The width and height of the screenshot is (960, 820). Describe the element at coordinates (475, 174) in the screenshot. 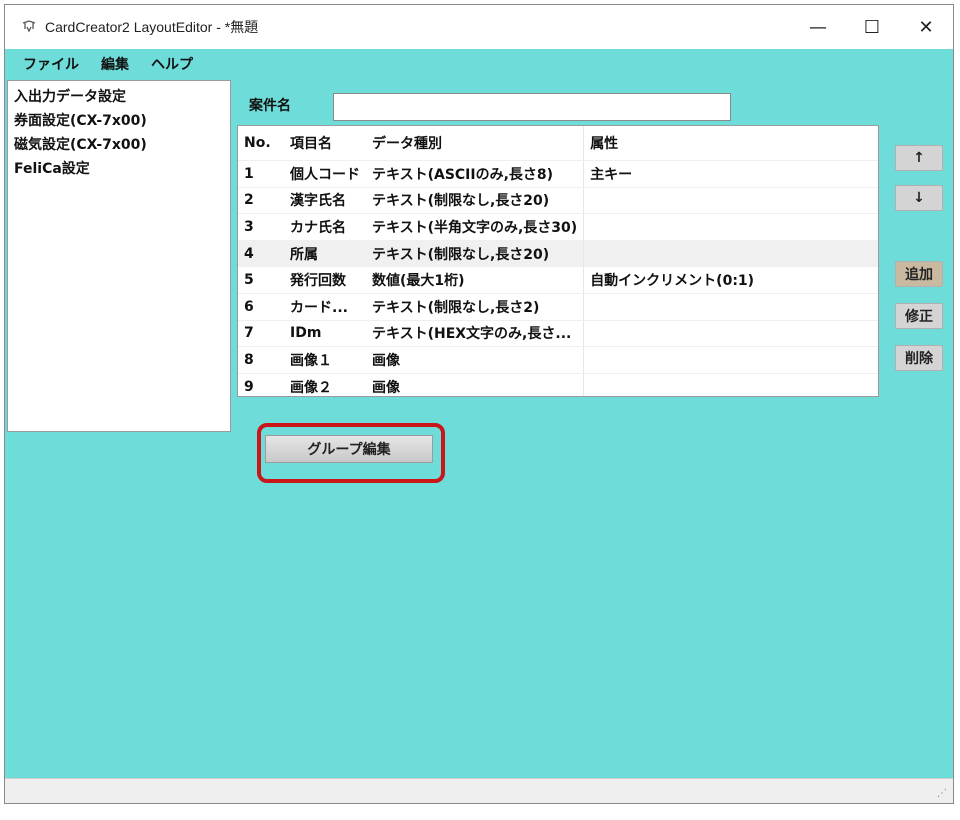

I see `cell-type: テキスト(ASCIIのみ,長さ8)` at that location.